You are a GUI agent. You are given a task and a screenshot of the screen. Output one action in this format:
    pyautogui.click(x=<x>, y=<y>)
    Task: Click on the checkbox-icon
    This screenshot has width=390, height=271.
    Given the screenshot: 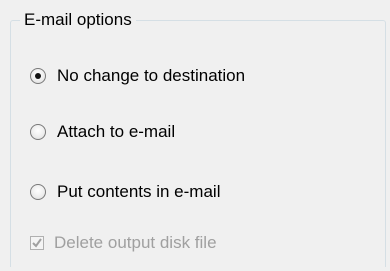 What is the action you would take?
    pyautogui.click(x=37, y=243)
    